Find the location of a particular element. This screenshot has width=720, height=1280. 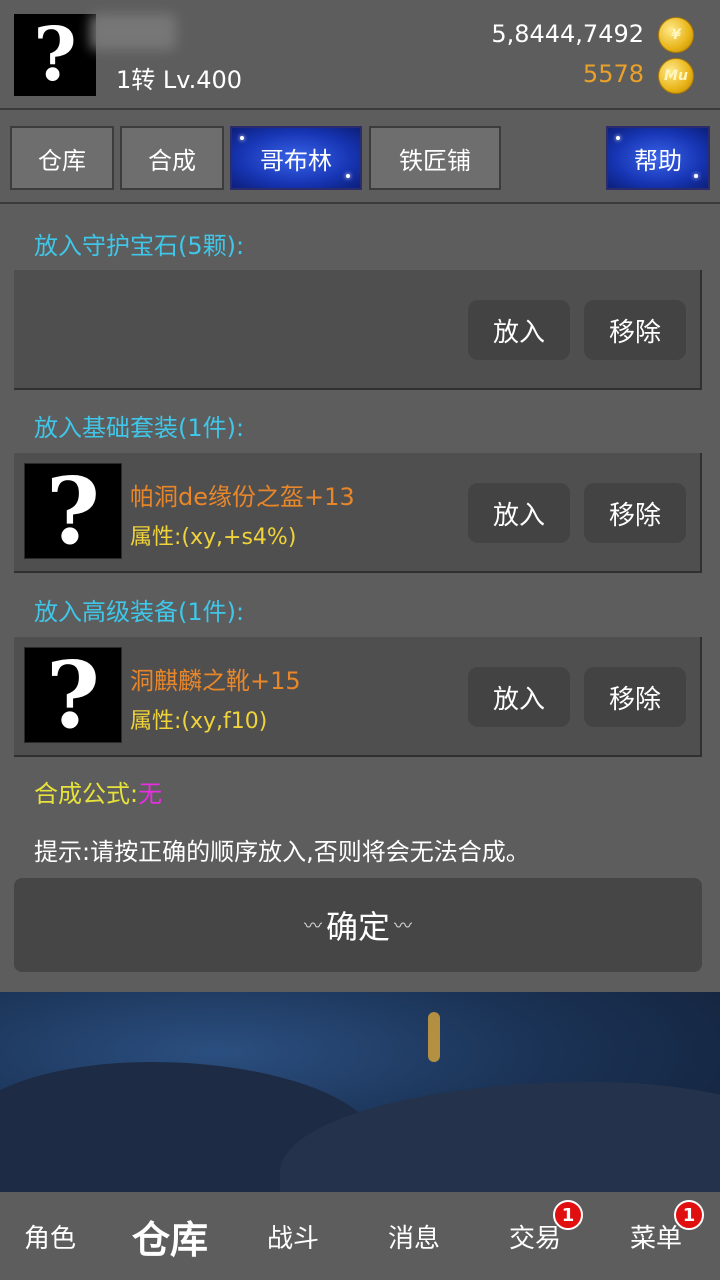

guard-gem-label: 放入守护宝石(5颗): is located at coordinates (139, 246).